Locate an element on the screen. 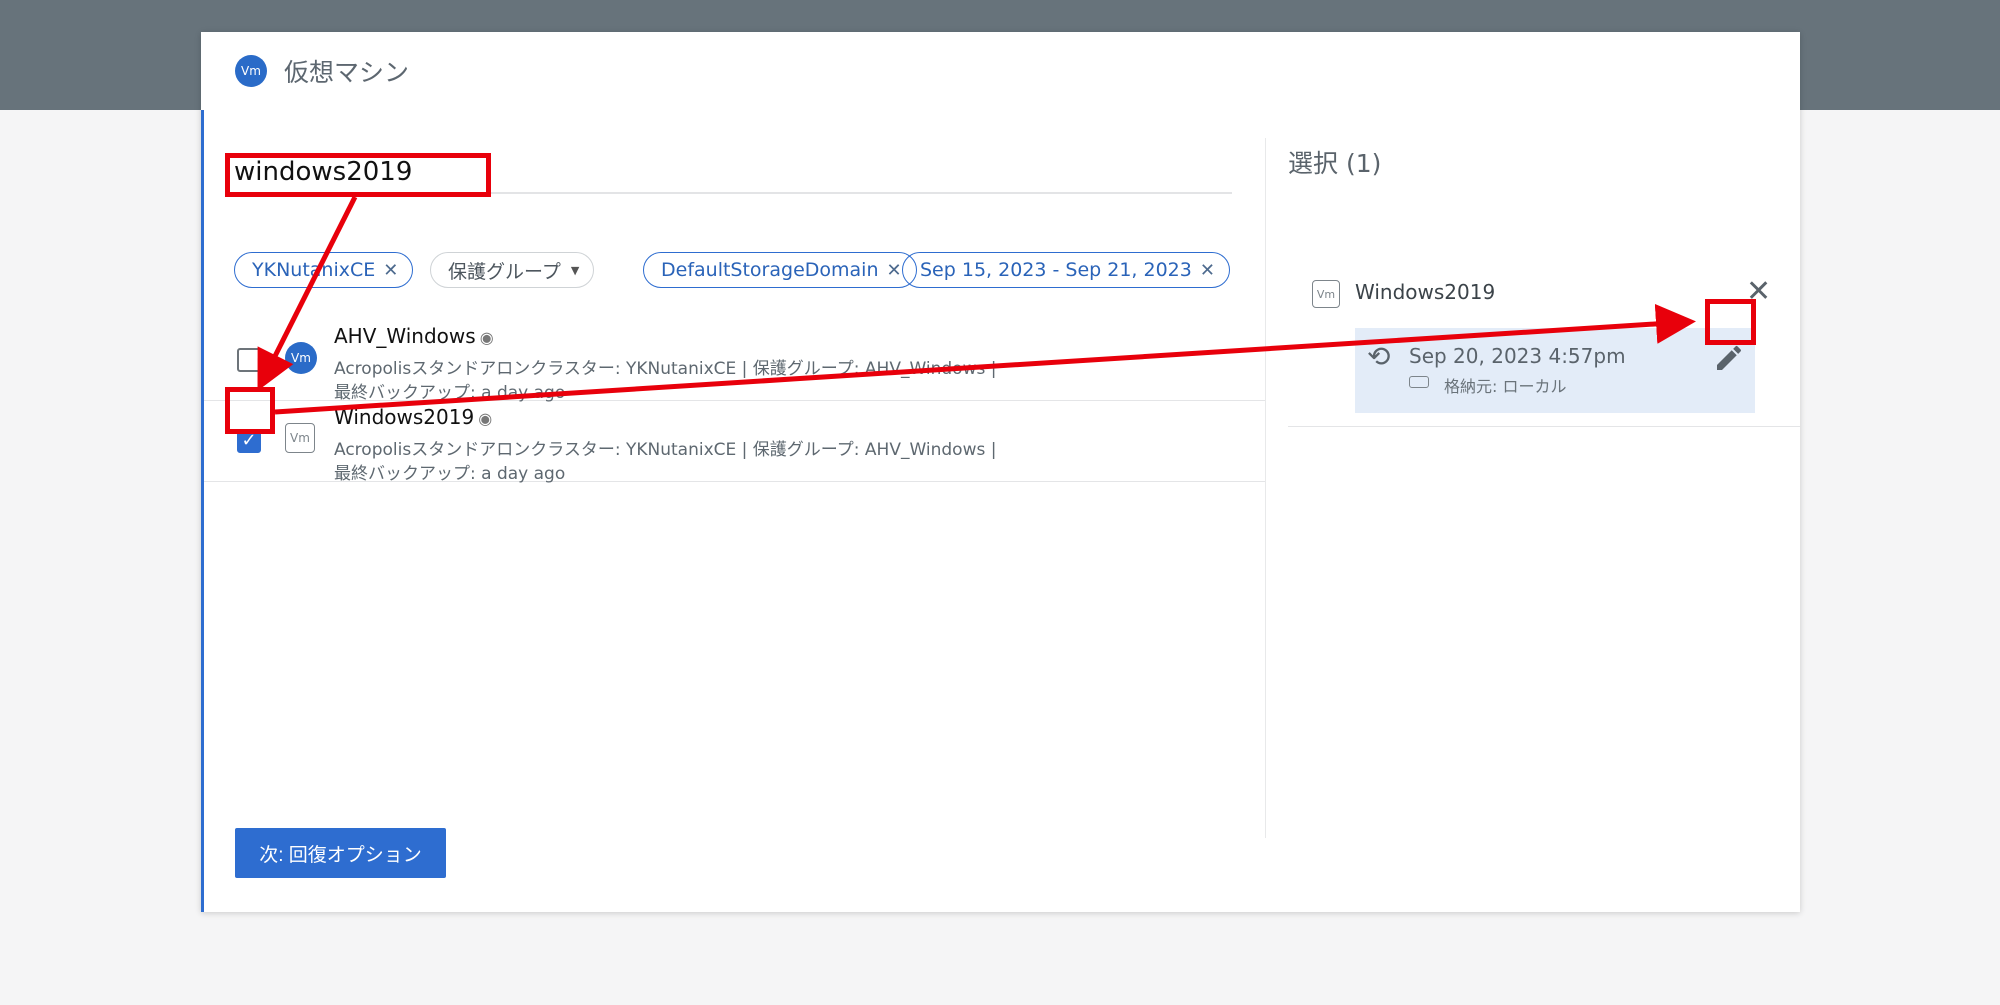 This screenshot has height=1005, width=2000. cluster-filter-chip: YKNutanixCE ✕ is located at coordinates (324, 270).